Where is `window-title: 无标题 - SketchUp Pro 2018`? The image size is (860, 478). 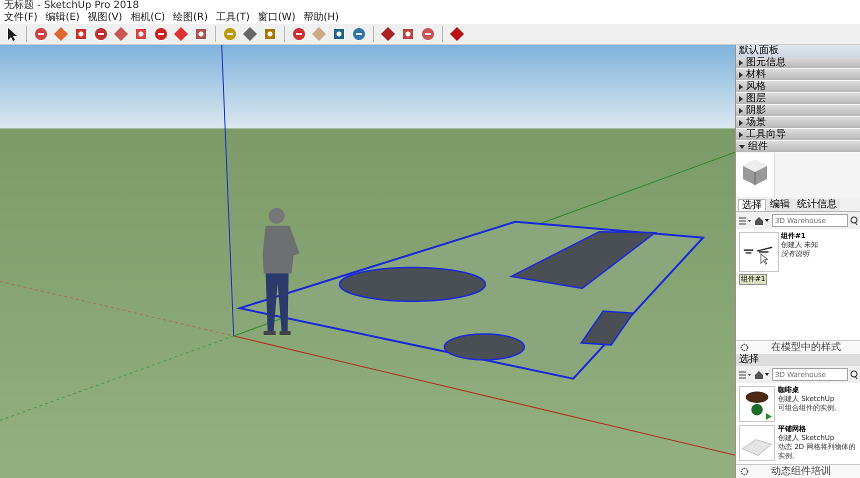 window-title: 无标题 - SketchUp Pro 2018 is located at coordinates (71, 5).